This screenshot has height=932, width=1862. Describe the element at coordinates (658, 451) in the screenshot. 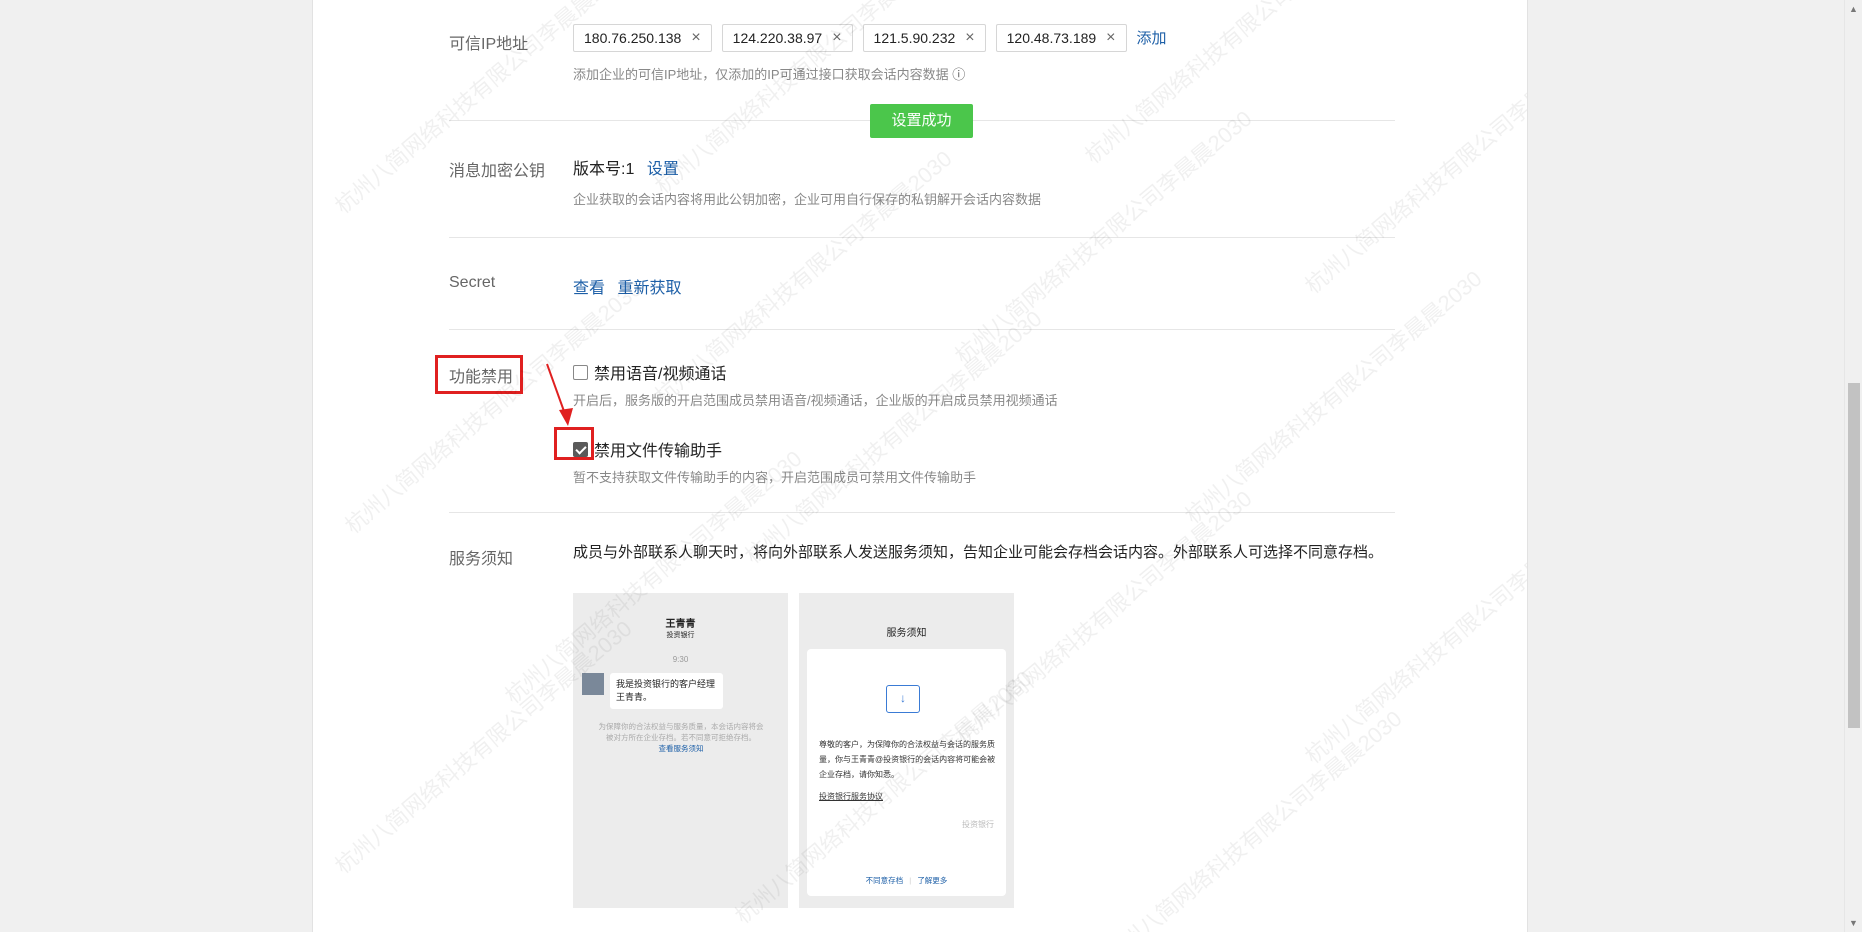

I see `disable-file-label: 禁用文件传输助手` at that location.